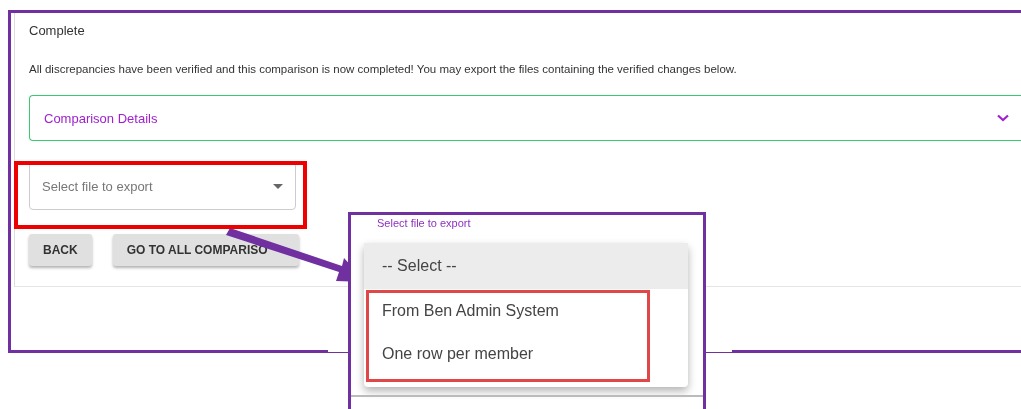 The width and height of the screenshot is (1021, 409). Describe the element at coordinates (526, 266) in the screenshot. I see `dropdown-option: -- Select --` at that location.